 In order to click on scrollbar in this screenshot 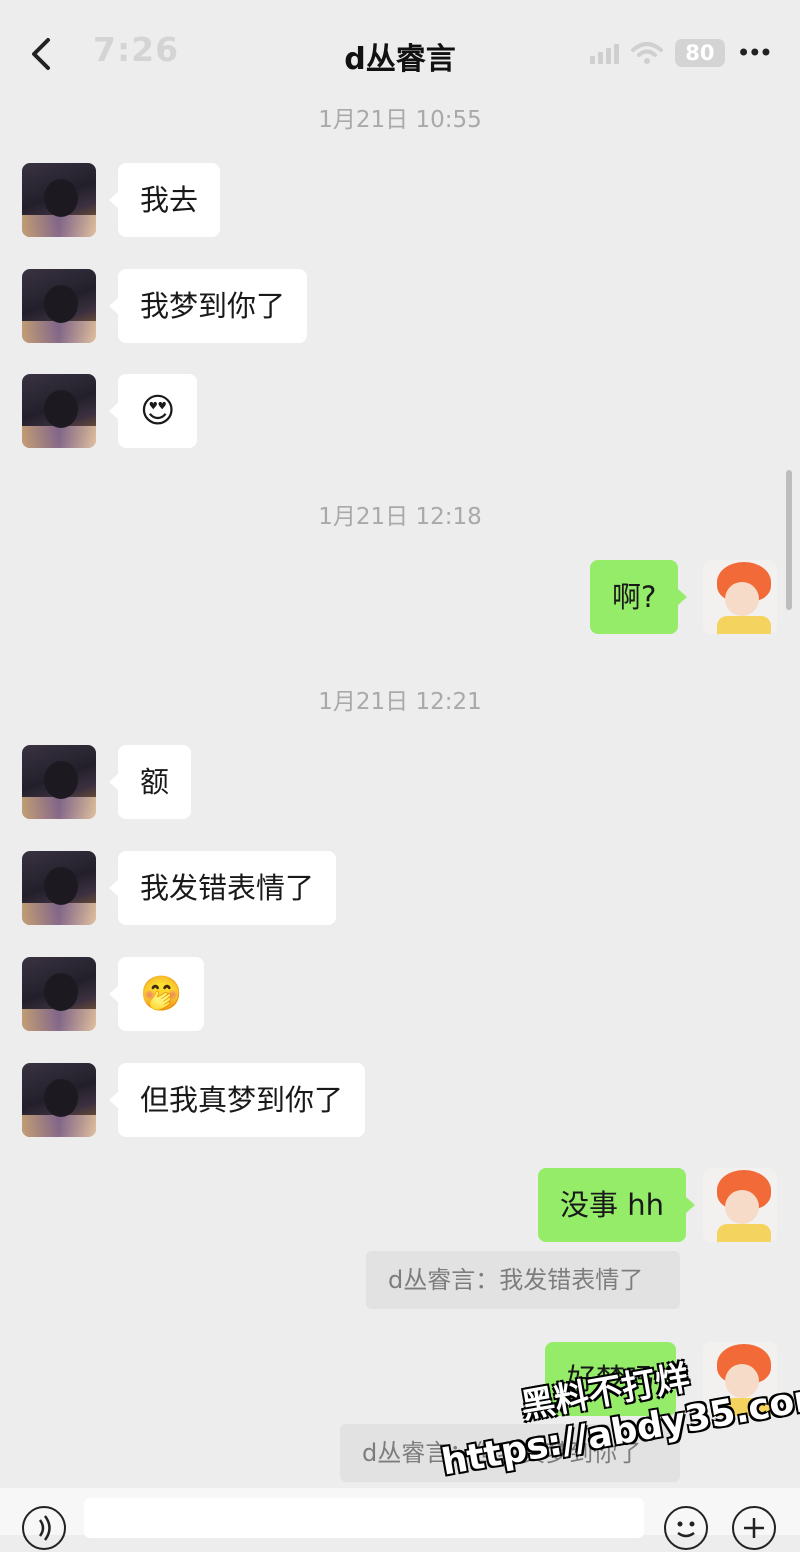, I will do `click(789, 540)`.